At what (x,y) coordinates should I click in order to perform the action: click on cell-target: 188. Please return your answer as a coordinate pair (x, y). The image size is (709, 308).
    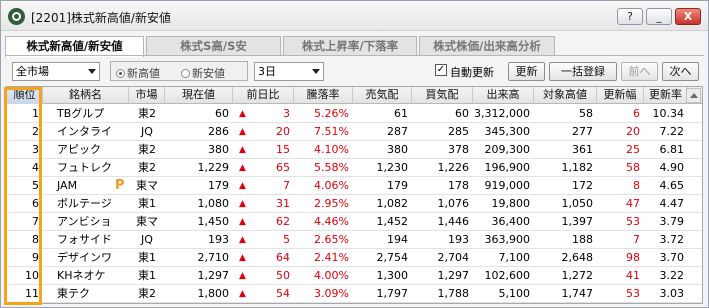
    Looking at the image, I should click on (582, 239).